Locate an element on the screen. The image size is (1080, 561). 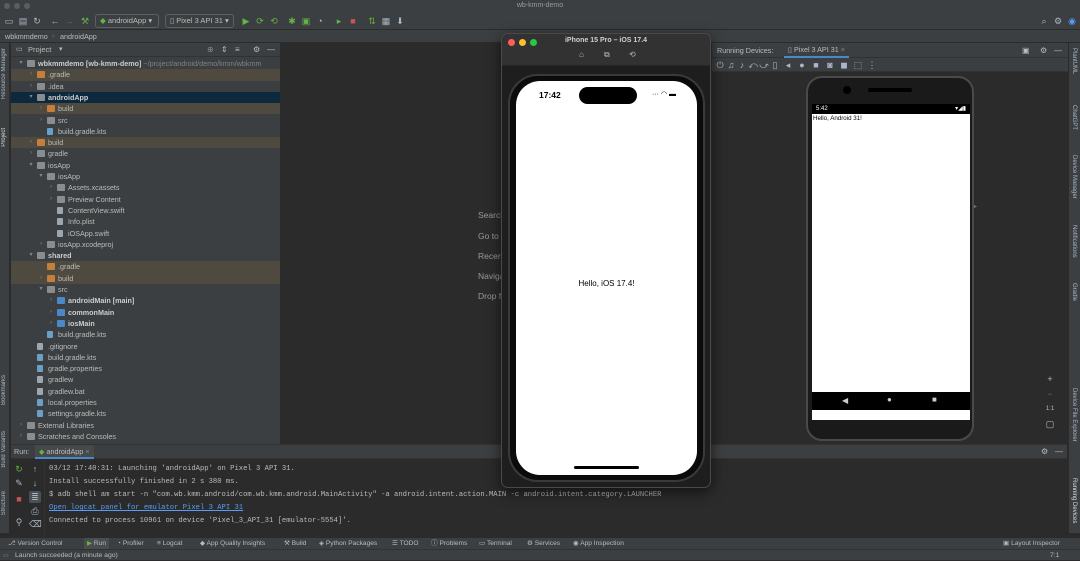
tree-item: settings.gradle.kts is located at coordinates (145, 413).